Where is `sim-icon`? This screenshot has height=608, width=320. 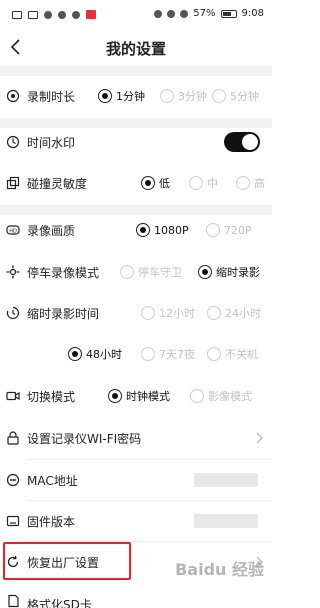
sim-icon is located at coordinates (17, 14).